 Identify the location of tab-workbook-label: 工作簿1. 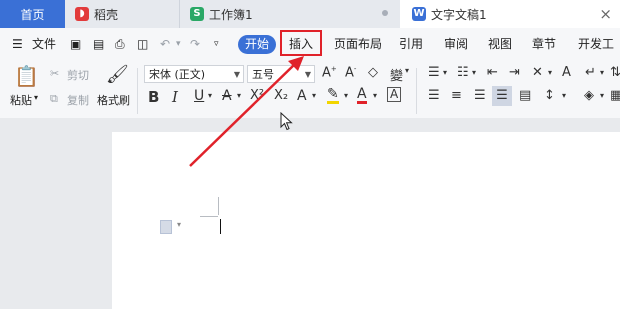
(231, 14).